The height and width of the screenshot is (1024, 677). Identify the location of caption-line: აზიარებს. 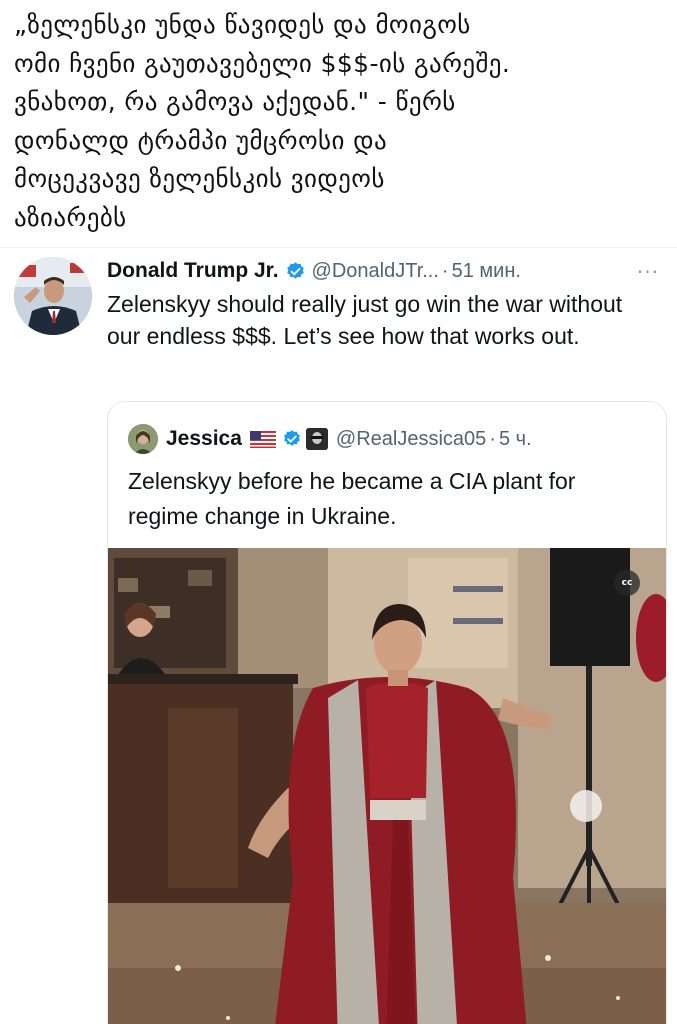
(70, 217).